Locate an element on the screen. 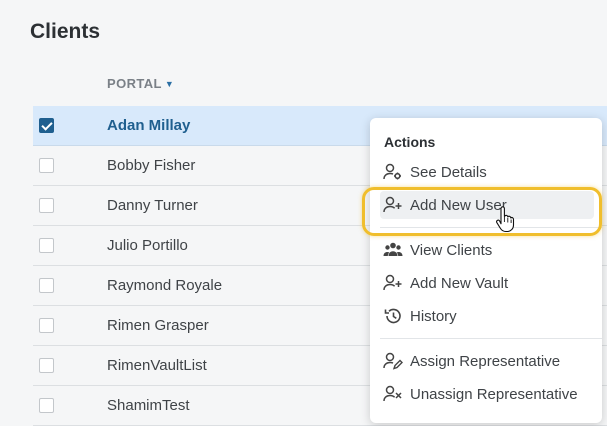 The width and height of the screenshot is (607, 426). actions-menu-title: Actions is located at coordinates (410, 142).